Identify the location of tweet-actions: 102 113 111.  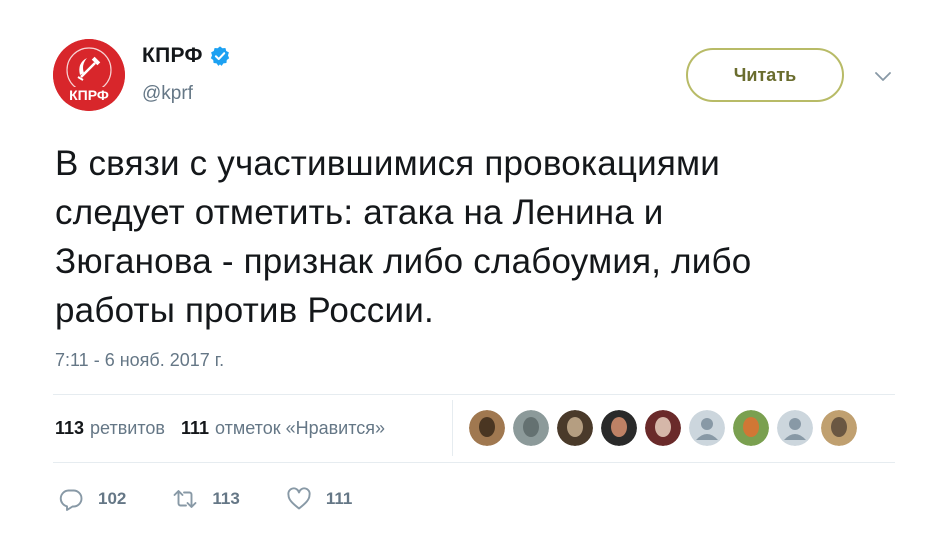
(228, 499).